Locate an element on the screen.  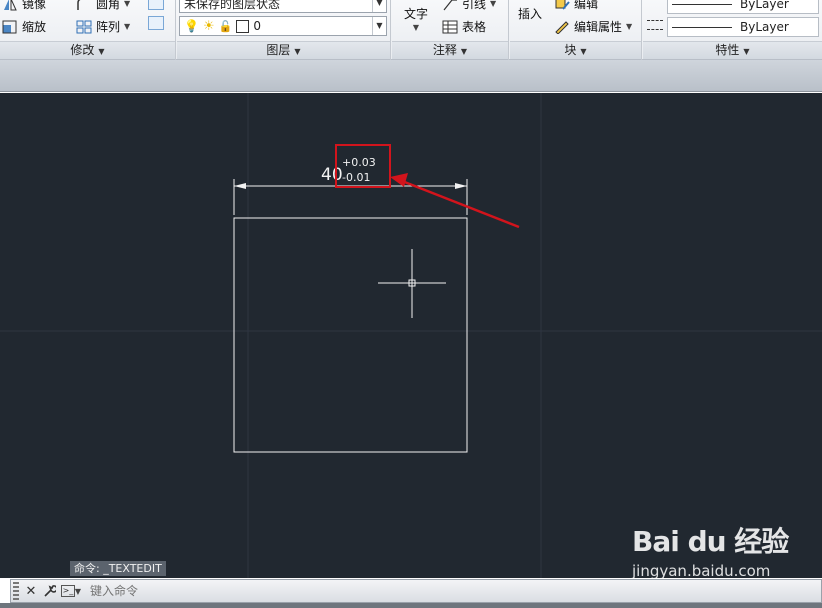
insert-label: 插入 is located at coordinates (530, 14).